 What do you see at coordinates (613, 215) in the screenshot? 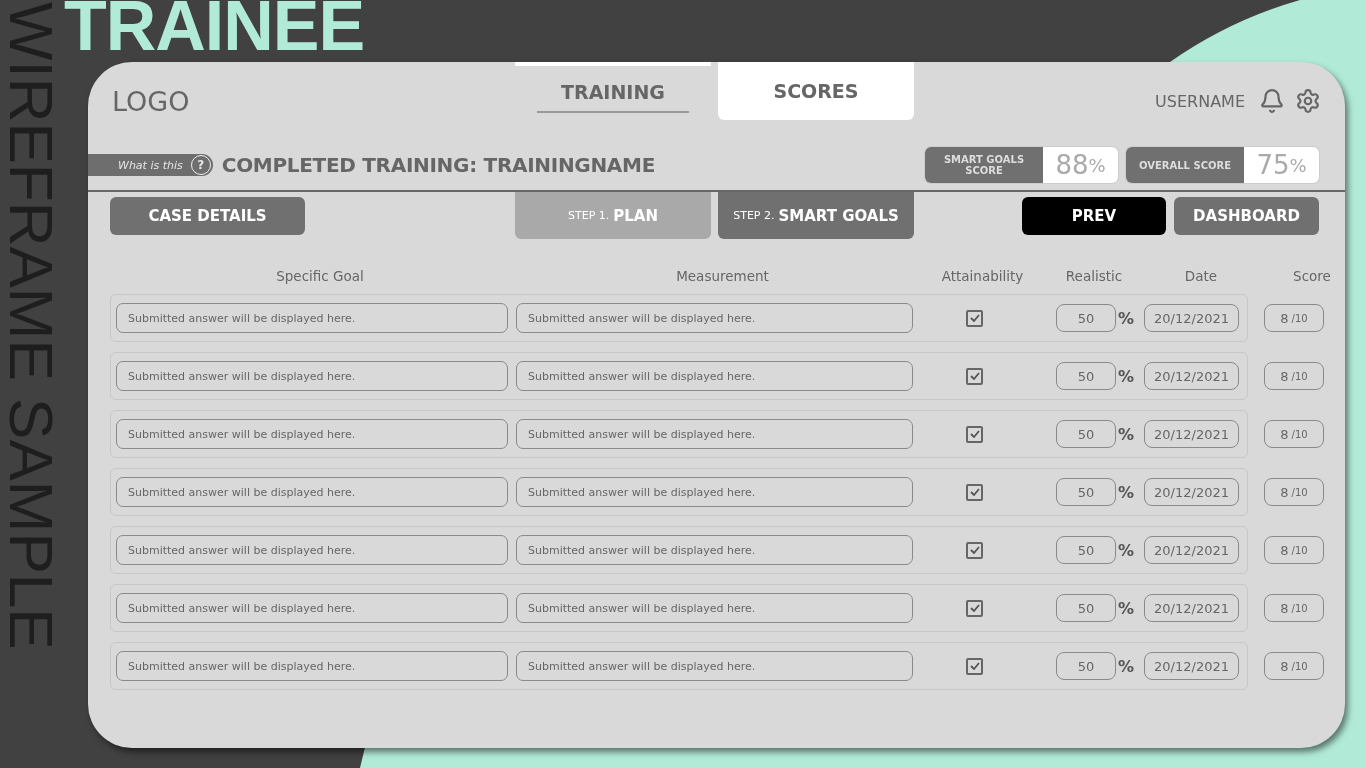
I see `step-tab: STEP 1. PLAN` at bounding box center [613, 215].